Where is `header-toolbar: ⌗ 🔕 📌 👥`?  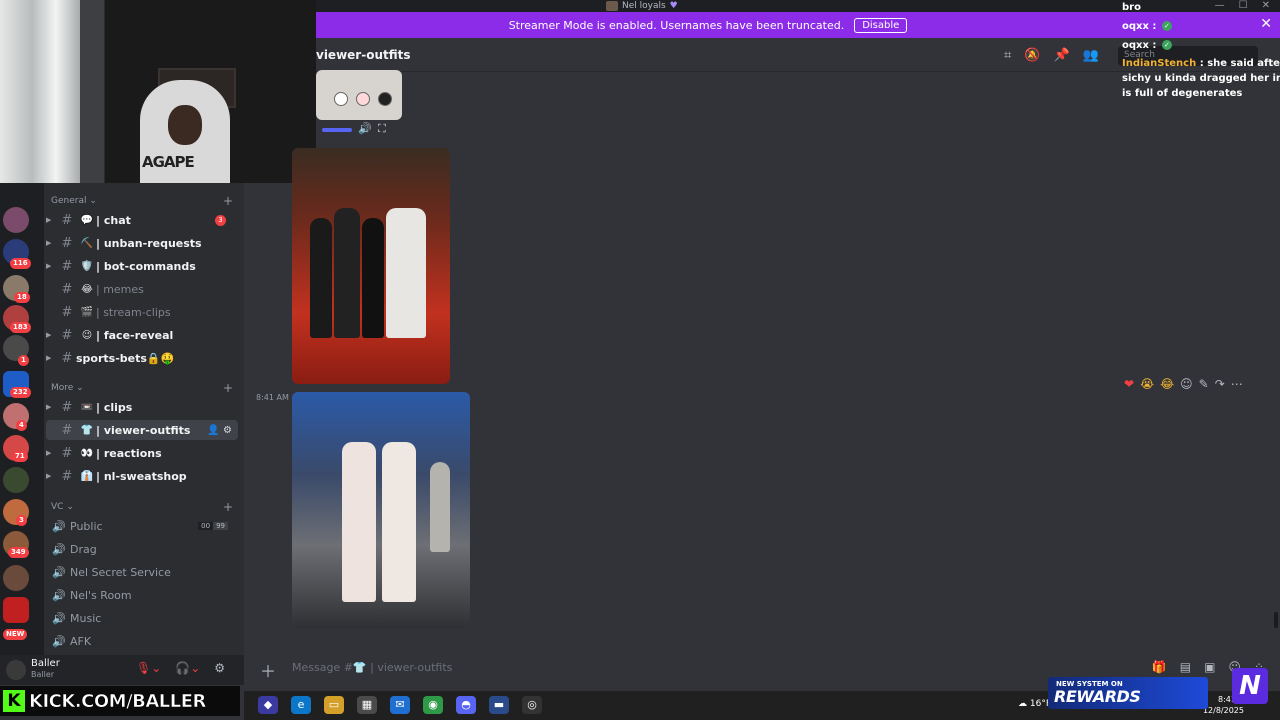 header-toolbar: ⌗ 🔕 📌 👥 is located at coordinates (1051, 55).